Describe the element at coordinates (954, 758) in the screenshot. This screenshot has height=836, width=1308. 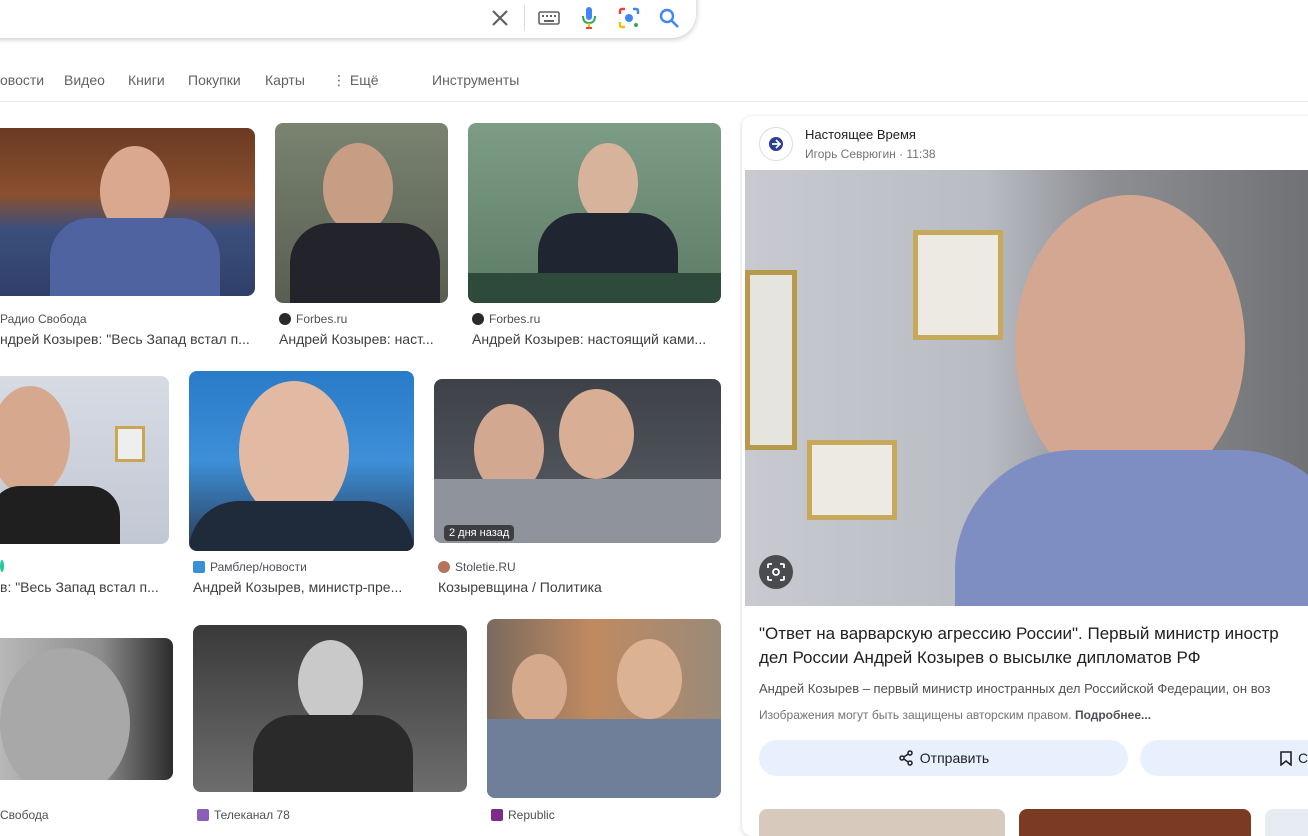
I see `share-label: Отправить` at that location.